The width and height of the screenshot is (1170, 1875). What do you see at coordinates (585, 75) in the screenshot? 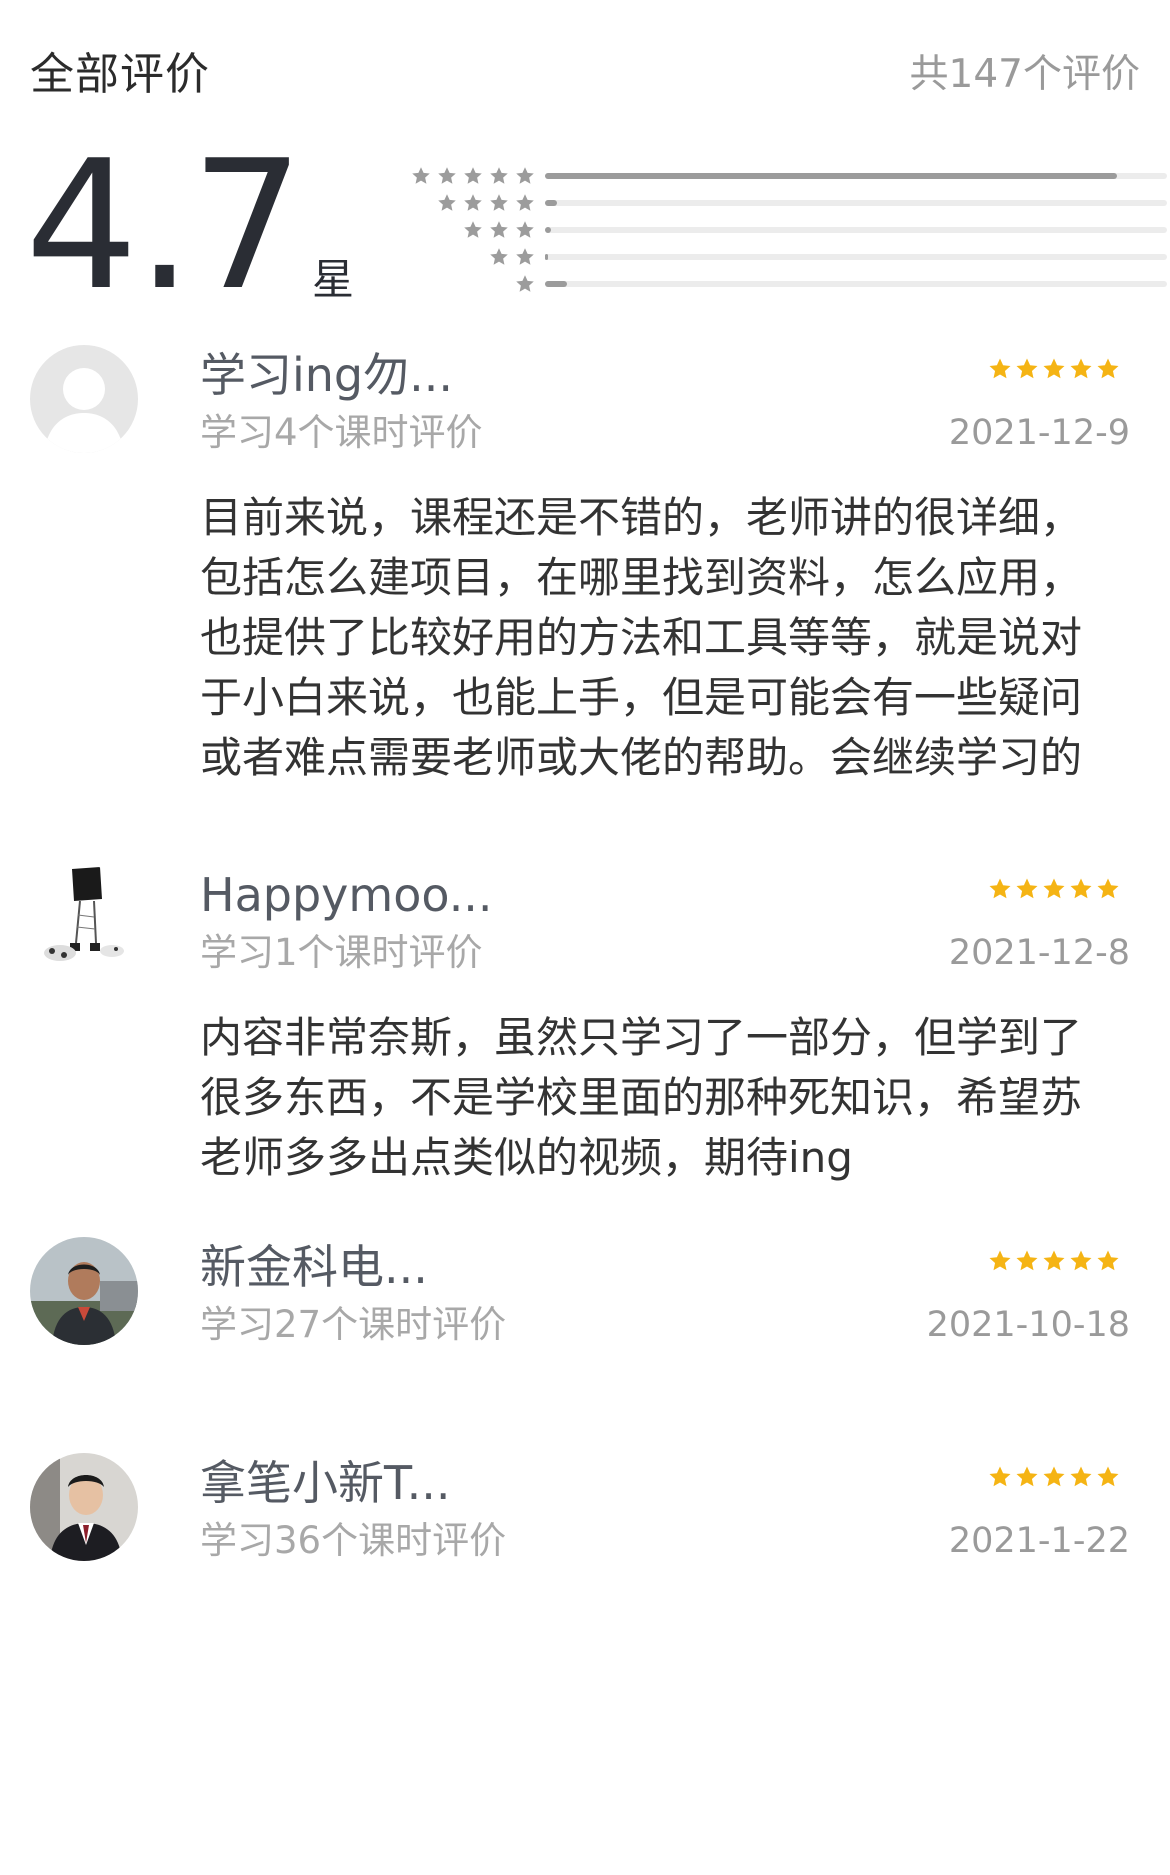
I see `reviews-header: 全部评价 共147个评价` at bounding box center [585, 75].